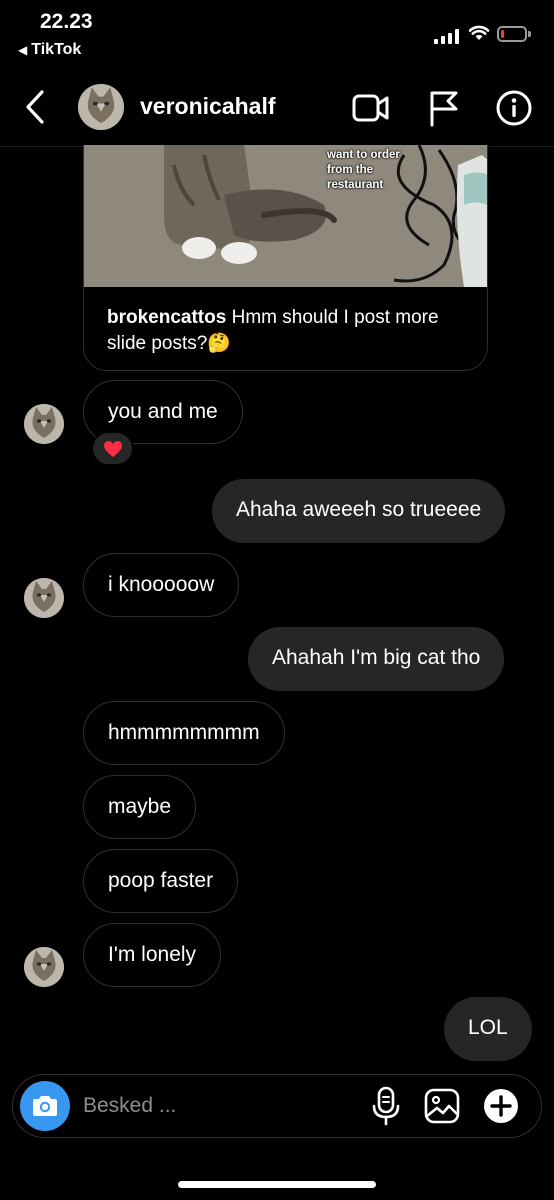 Image resolution: width=554 pixels, height=1200 pixels. I want to click on battery-icon, so click(512, 34).